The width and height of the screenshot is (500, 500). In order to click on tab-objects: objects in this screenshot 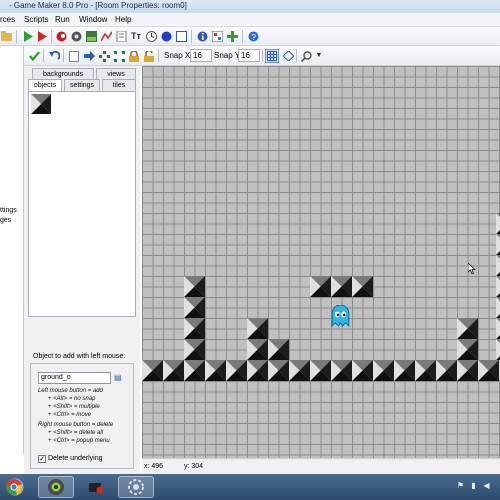, I will do `click(45, 85)`.